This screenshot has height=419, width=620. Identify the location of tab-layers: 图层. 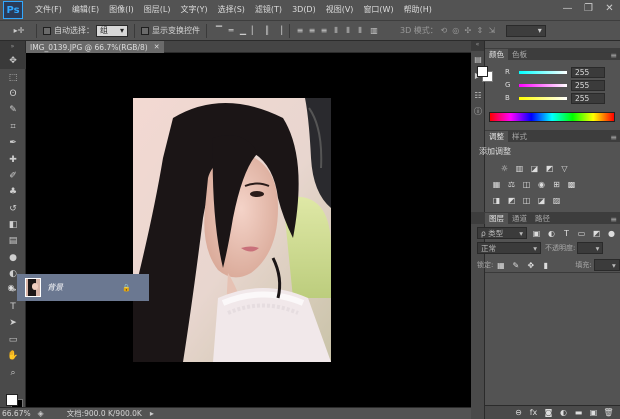
(496, 218).